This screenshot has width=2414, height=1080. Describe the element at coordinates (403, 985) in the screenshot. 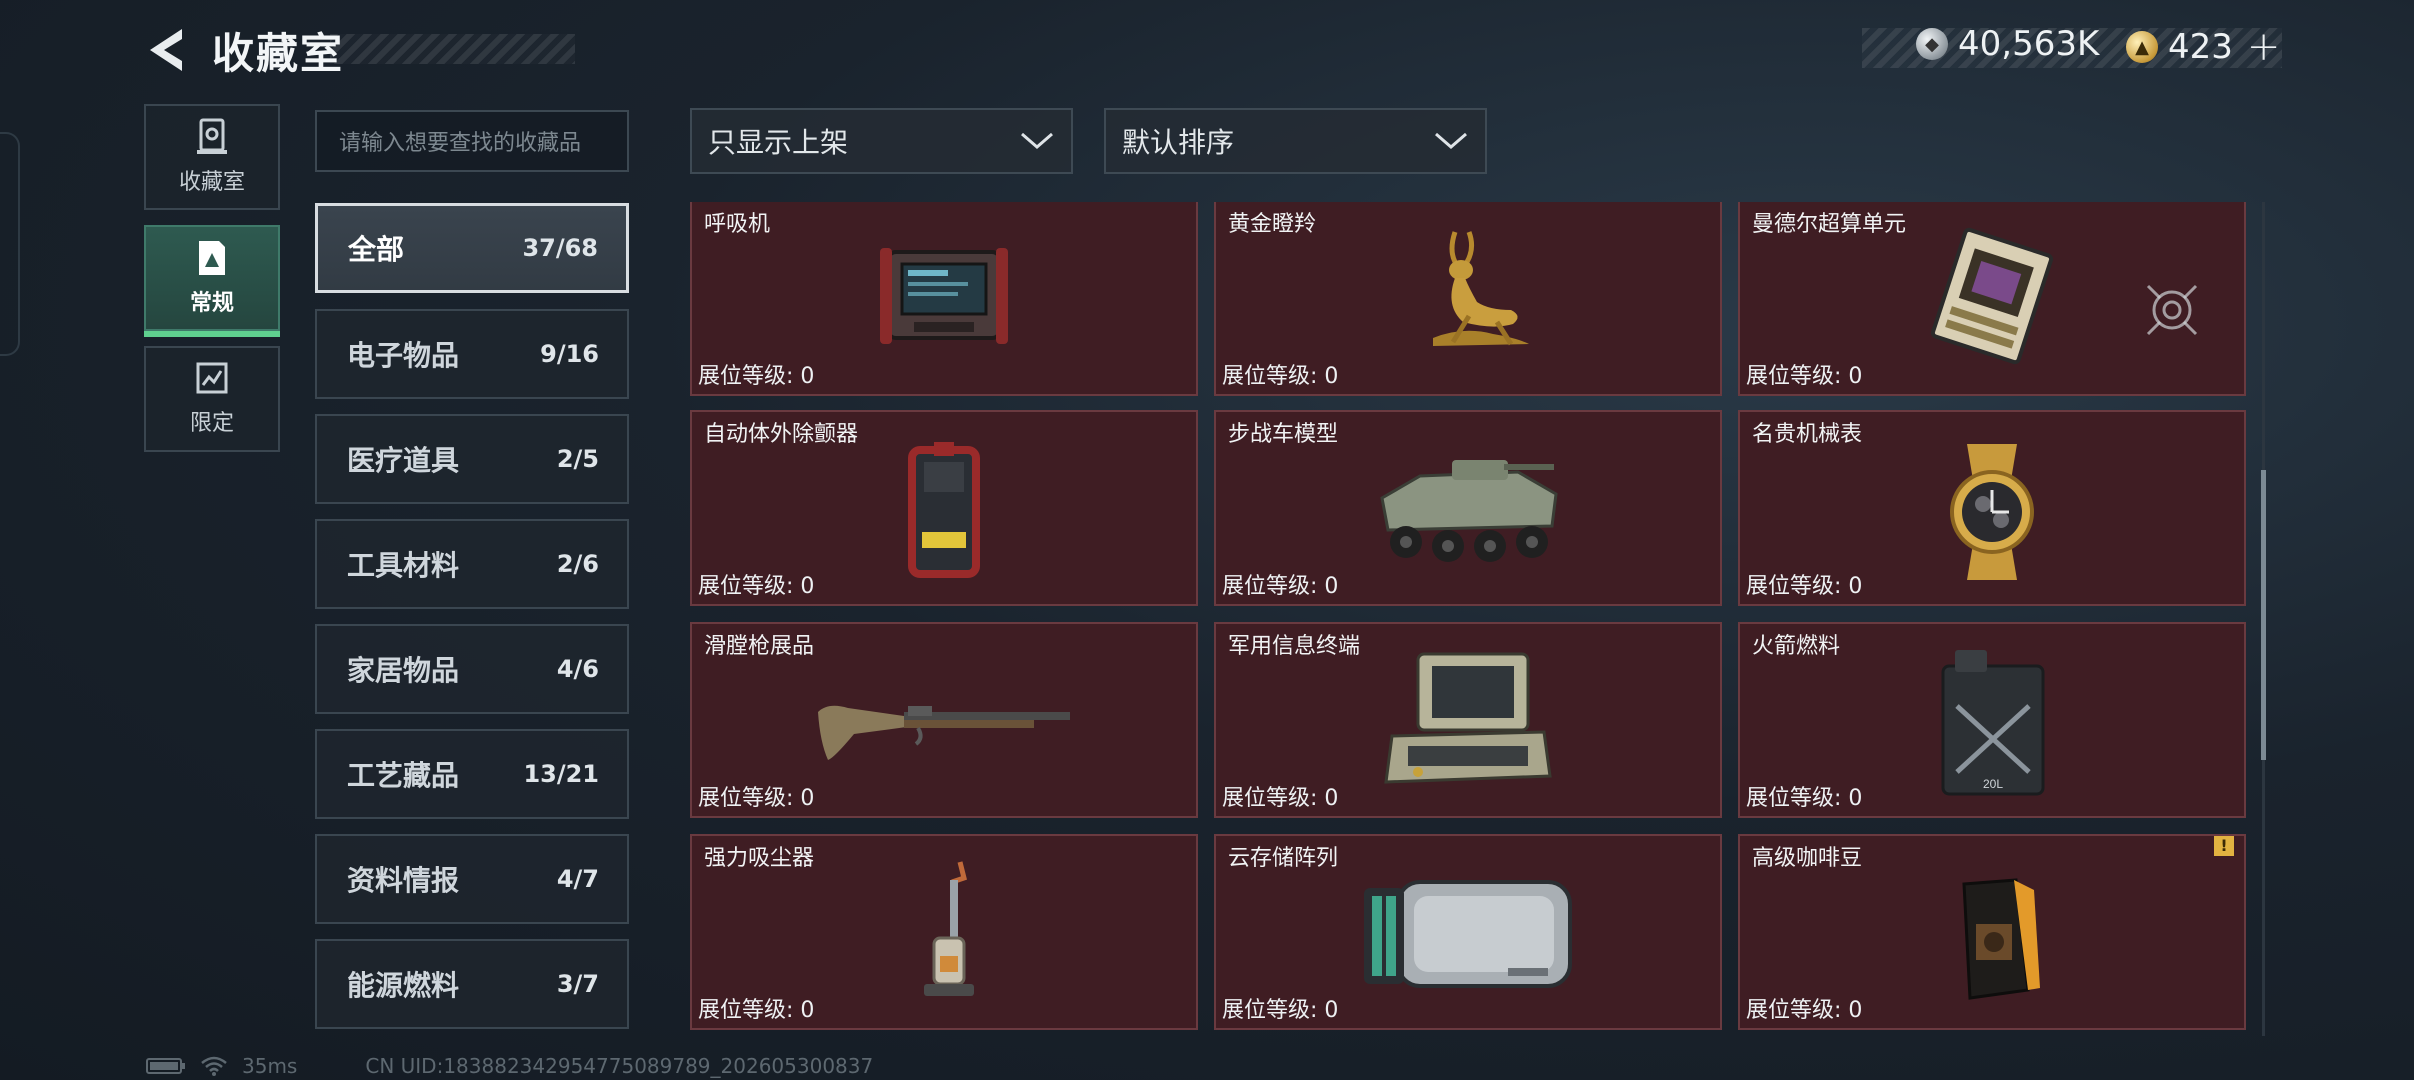

I see `category-name: 能源燃料` at that location.